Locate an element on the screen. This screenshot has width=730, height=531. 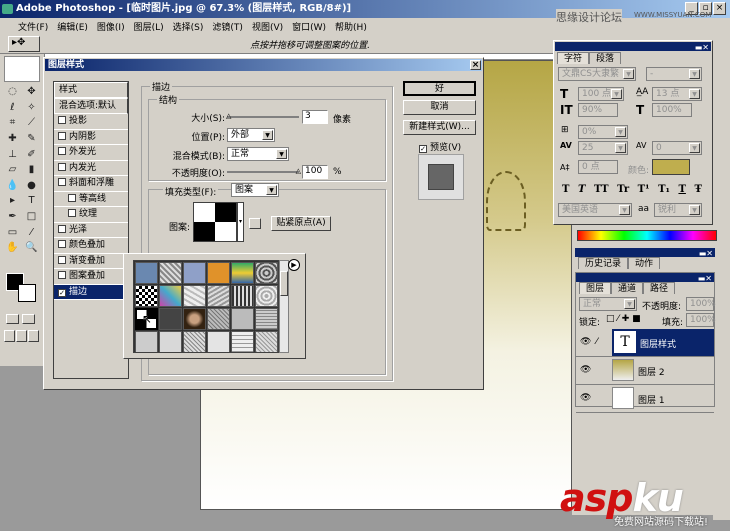
slice-tool-icon: ⟋ is located at coordinates (31, 124).